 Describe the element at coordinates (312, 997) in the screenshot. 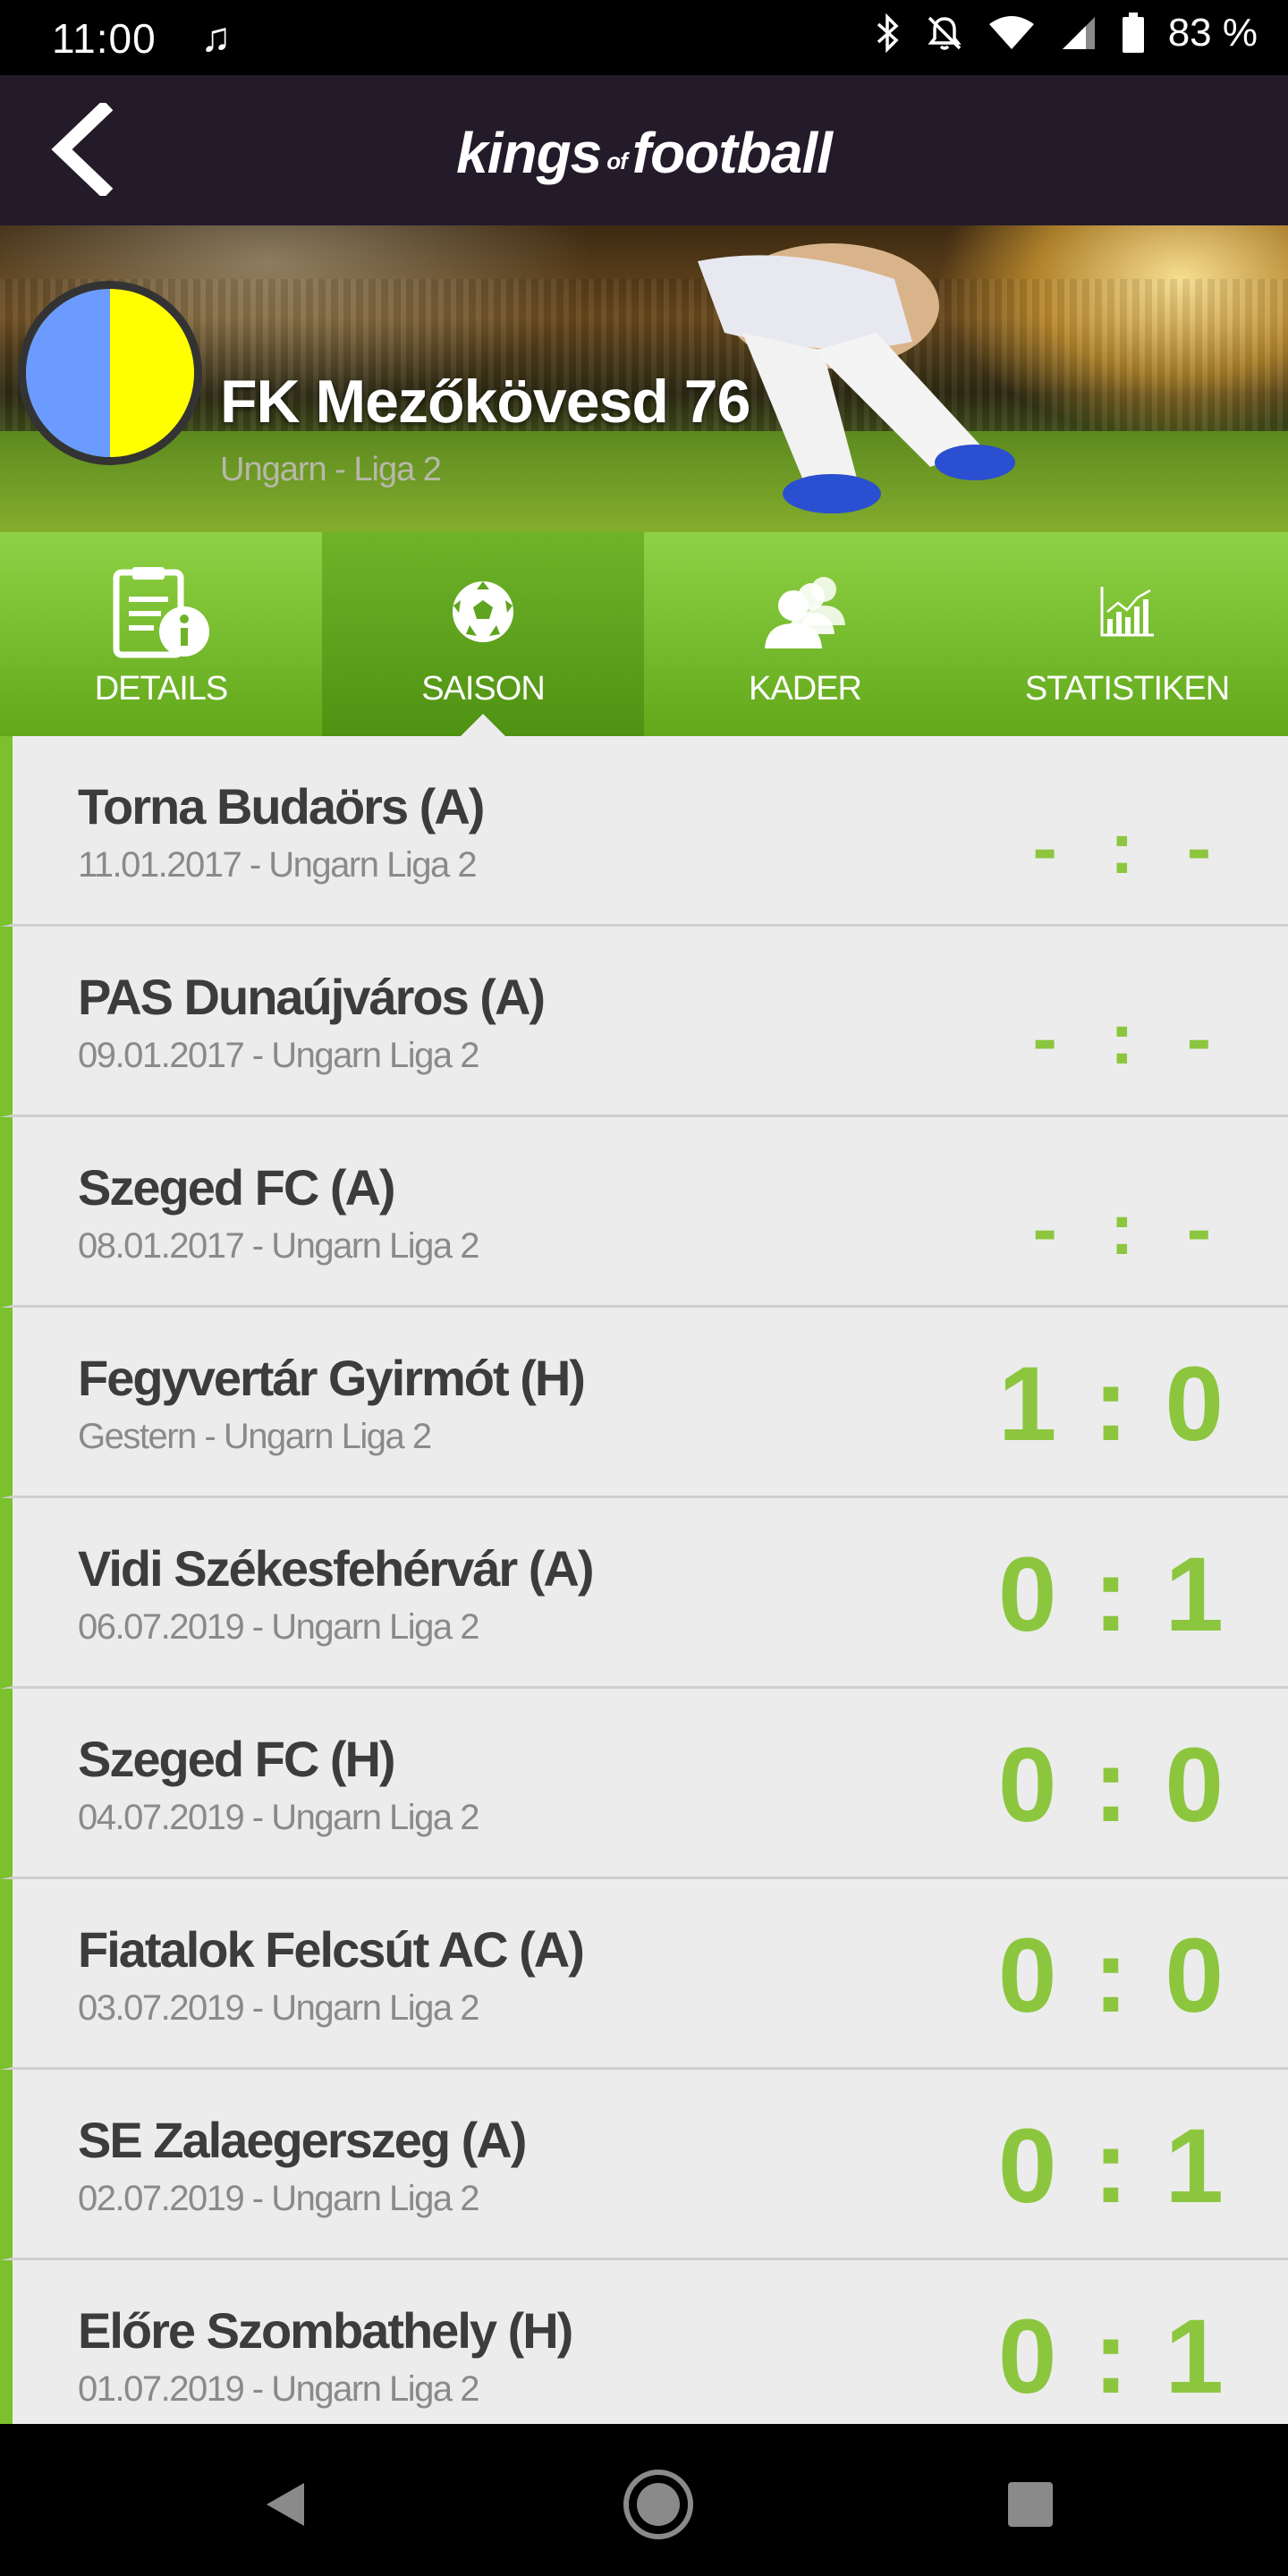

I see `match-opponent: PAS Dunaújváros (A)` at that location.